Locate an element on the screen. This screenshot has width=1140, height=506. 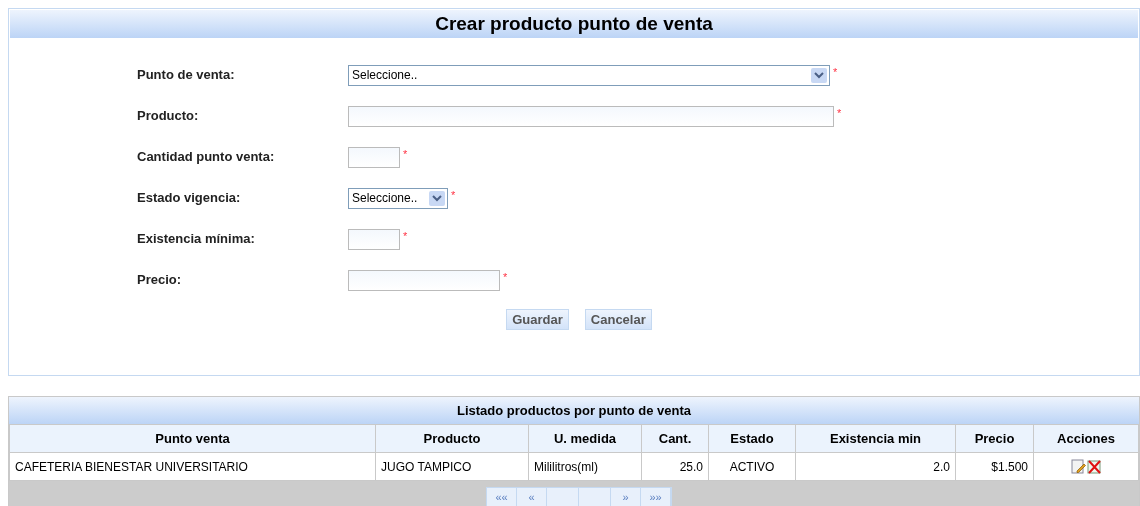
column-header: Producto is located at coordinates (452, 438).